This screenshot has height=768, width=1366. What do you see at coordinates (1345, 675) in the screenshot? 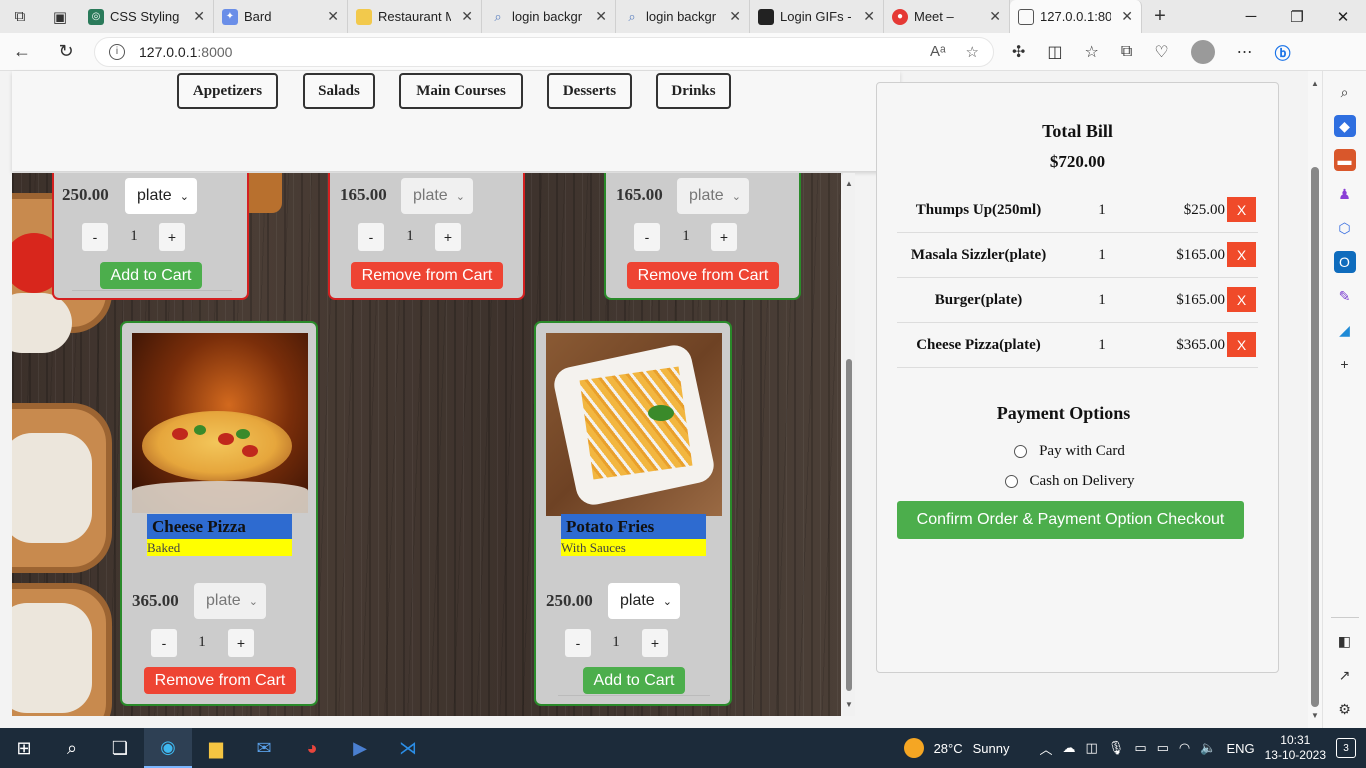
I see `open-external-icon: ↗` at bounding box center [1345, 675].